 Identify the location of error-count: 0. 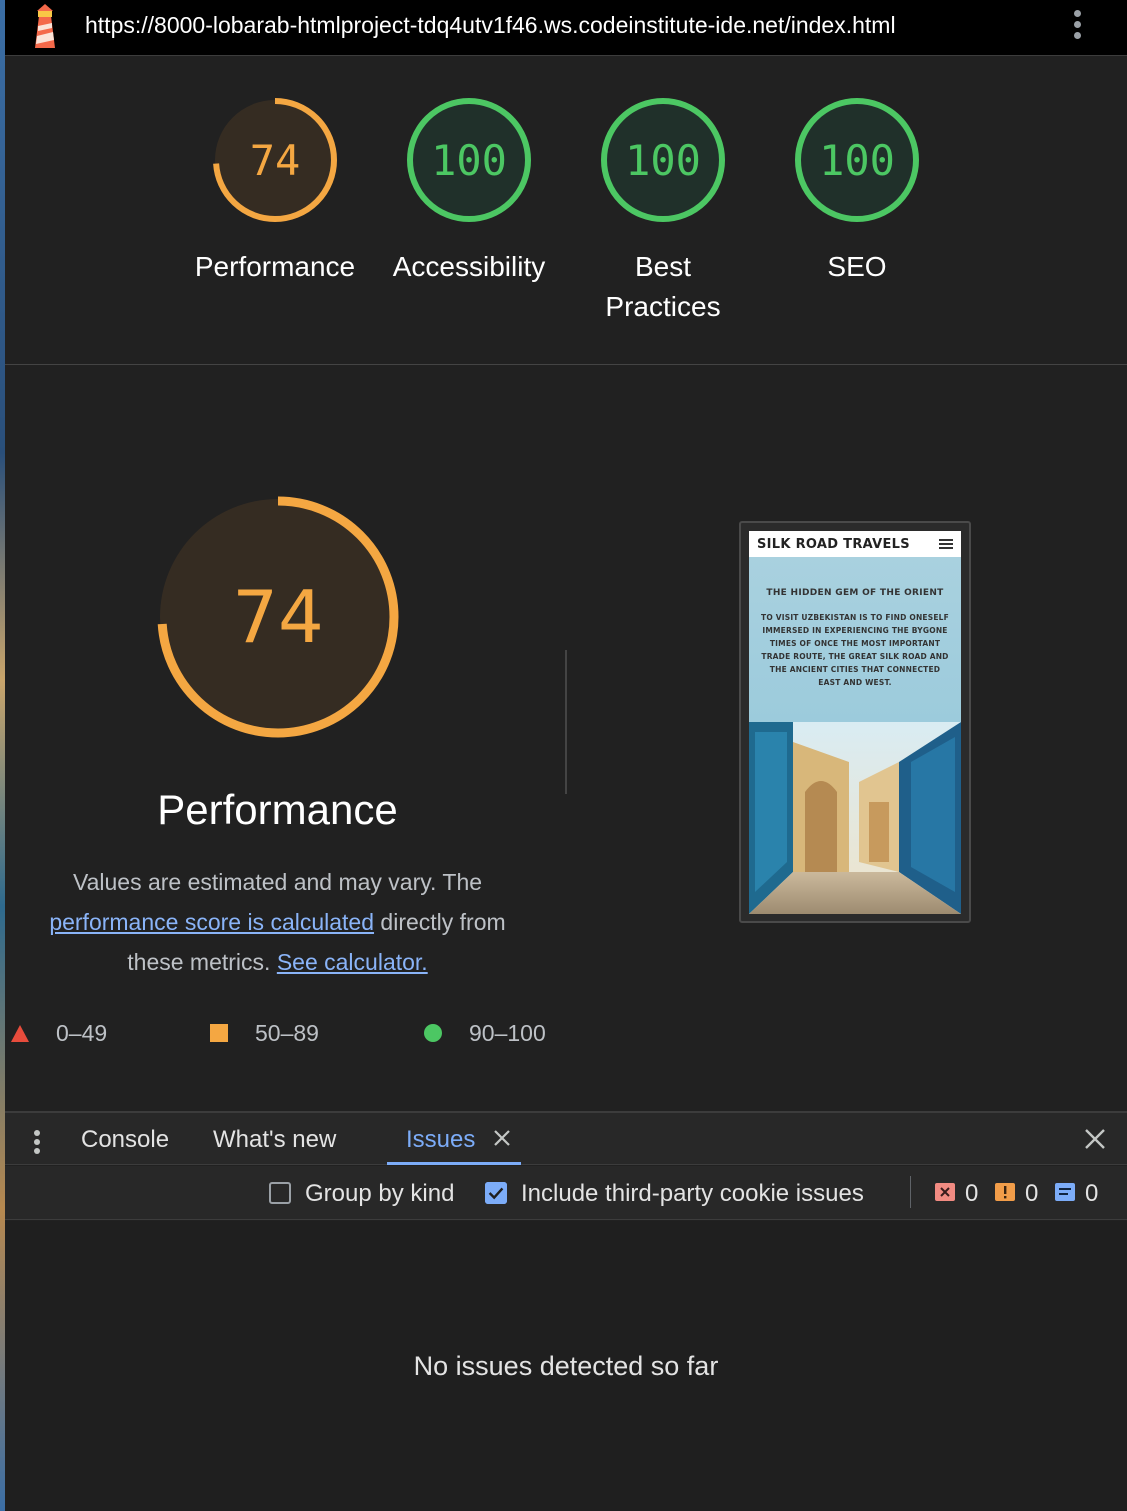
(971, 1194).